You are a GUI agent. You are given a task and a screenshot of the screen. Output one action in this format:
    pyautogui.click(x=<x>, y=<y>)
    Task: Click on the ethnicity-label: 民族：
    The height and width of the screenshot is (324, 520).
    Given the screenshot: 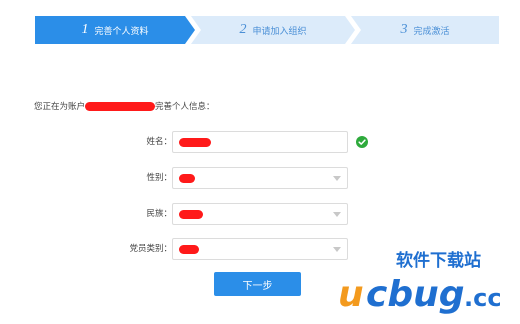 What is the action you would take?
    pyautogui.click(x=159, y=214)
    